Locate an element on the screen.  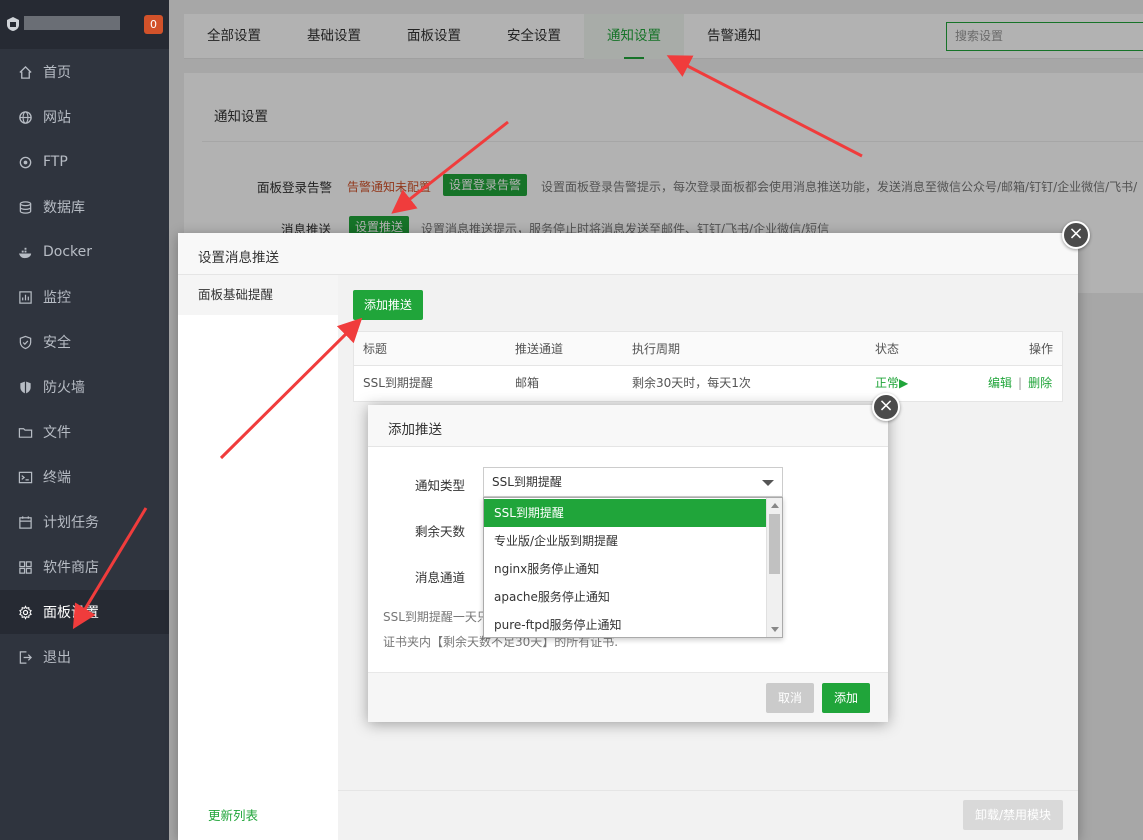
sidebar-item-label: 防火墙 is located at coordinates (64, 388).